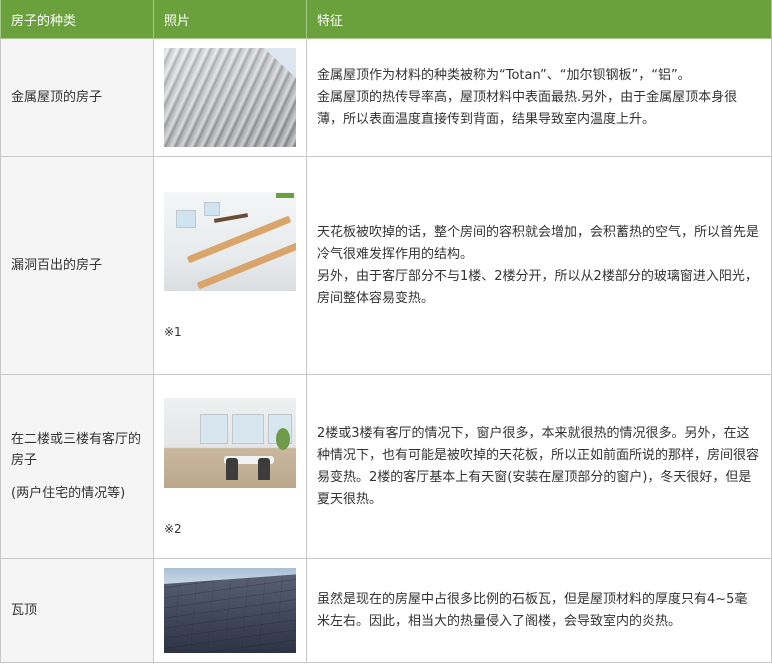 The height and width of the screenshot is (664, 772). Describe the element at coordinates (57, 265) in the screenshot. I see `house-type-label: 漏洞百出的房子` at that location.